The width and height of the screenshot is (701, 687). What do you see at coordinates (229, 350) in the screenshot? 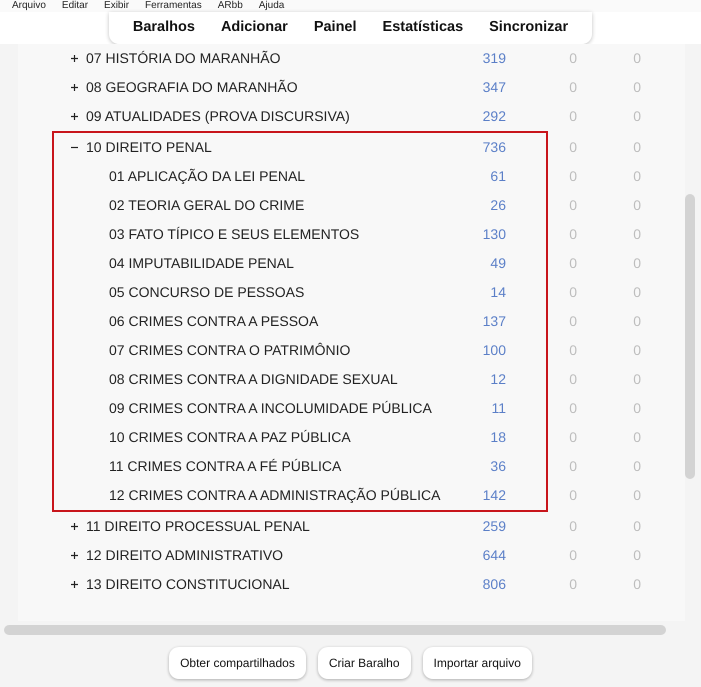
I see `deck-name: 07 CRIMES CONTRA O PATRIMÔNIO` at bounding box center [229, 350].